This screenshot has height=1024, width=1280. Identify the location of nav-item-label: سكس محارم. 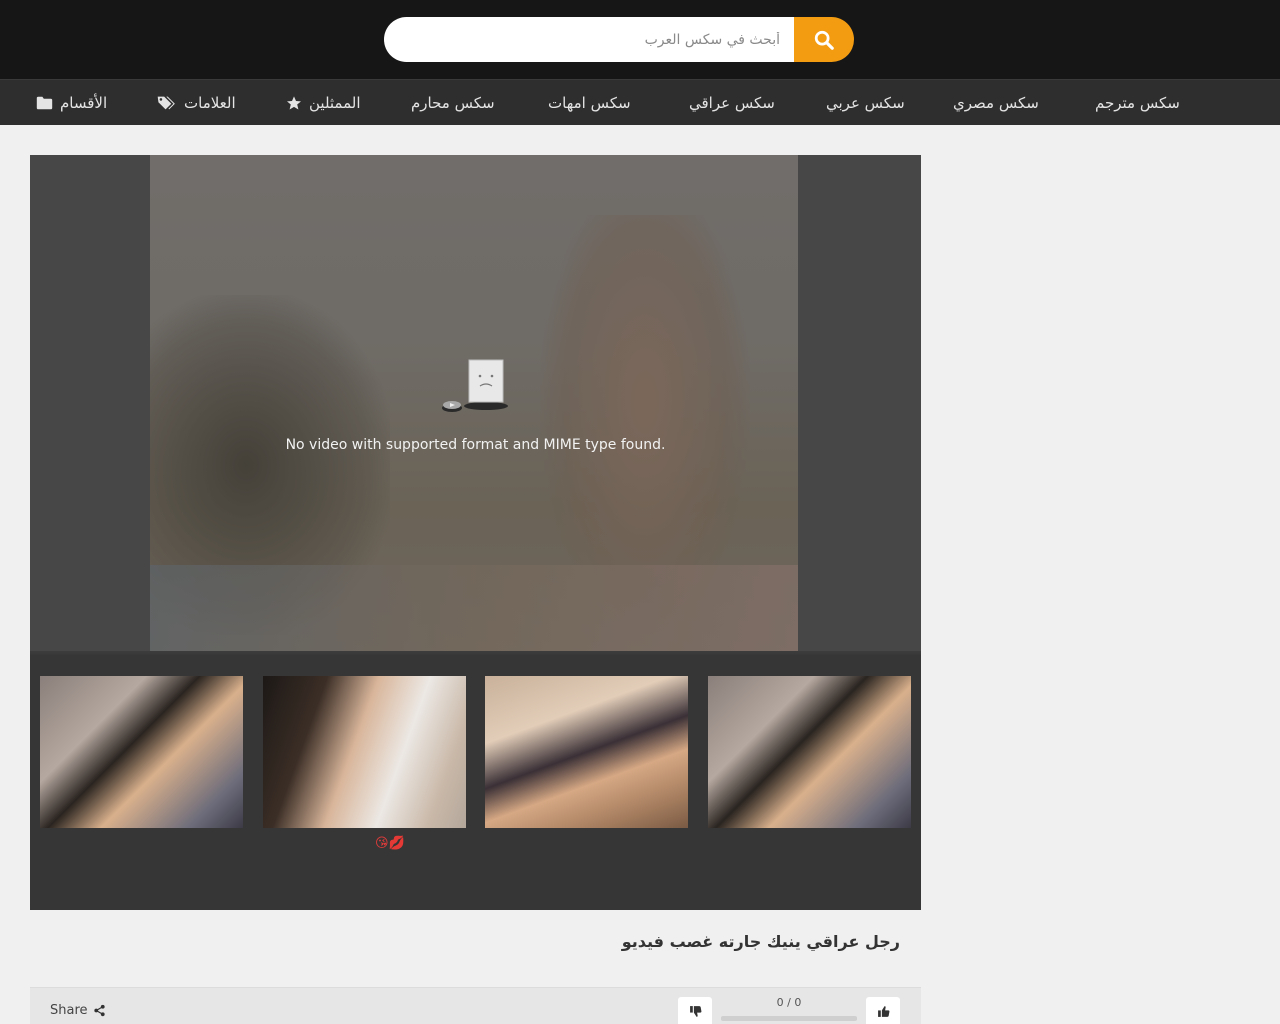
(453, 103).